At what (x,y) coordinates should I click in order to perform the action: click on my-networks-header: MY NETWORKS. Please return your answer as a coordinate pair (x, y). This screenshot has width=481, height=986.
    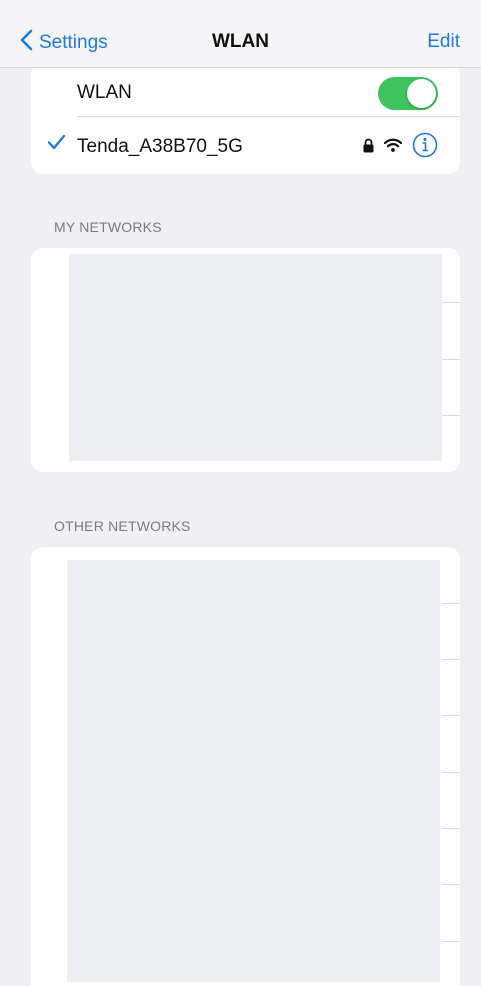
    Looking at the image, I should click on (108, 227).